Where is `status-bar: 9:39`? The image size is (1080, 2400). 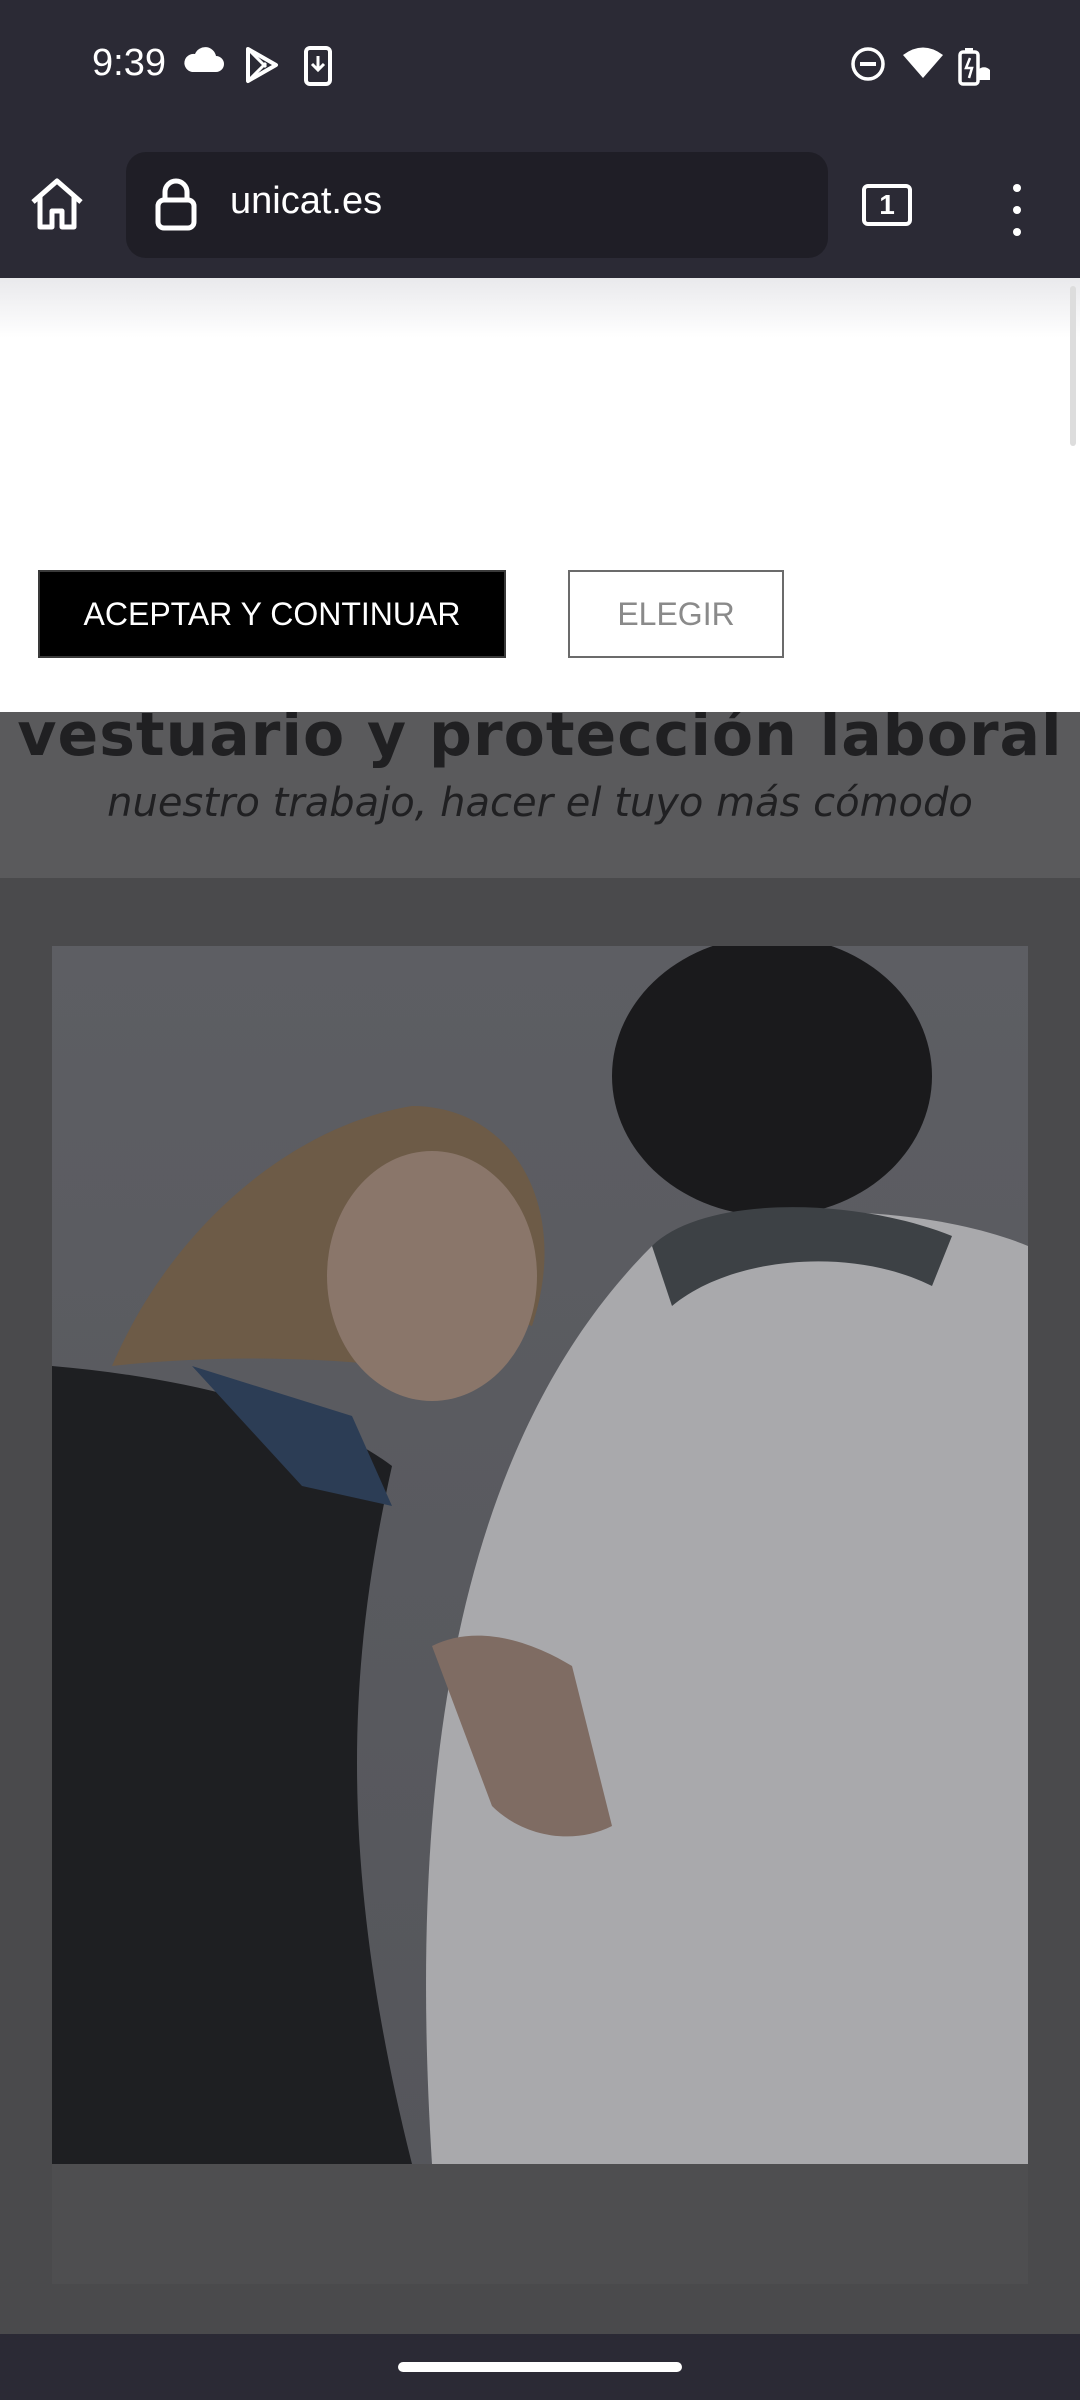 status-bar: 9:39 is located at coordinates (540, 70).